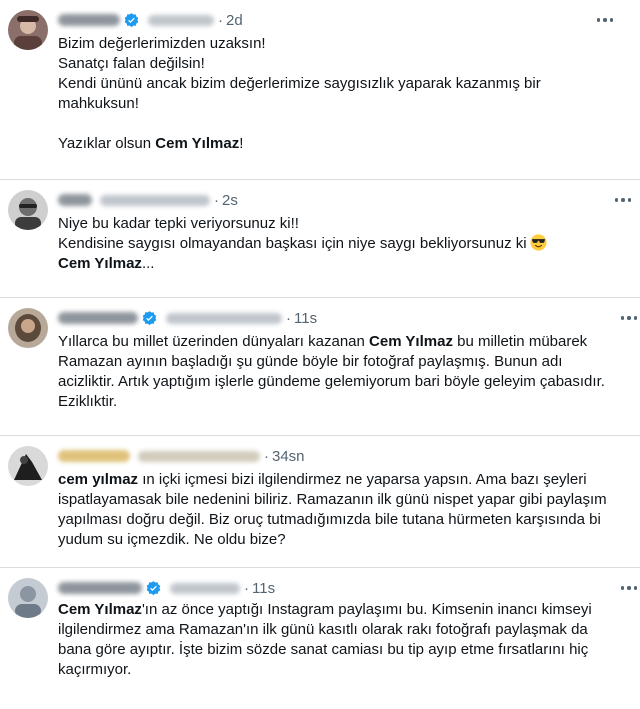 Image resolution: width=640 pixels, height=709 pixels. I want to click on tweet-header: · 2d, so click(150, 20).